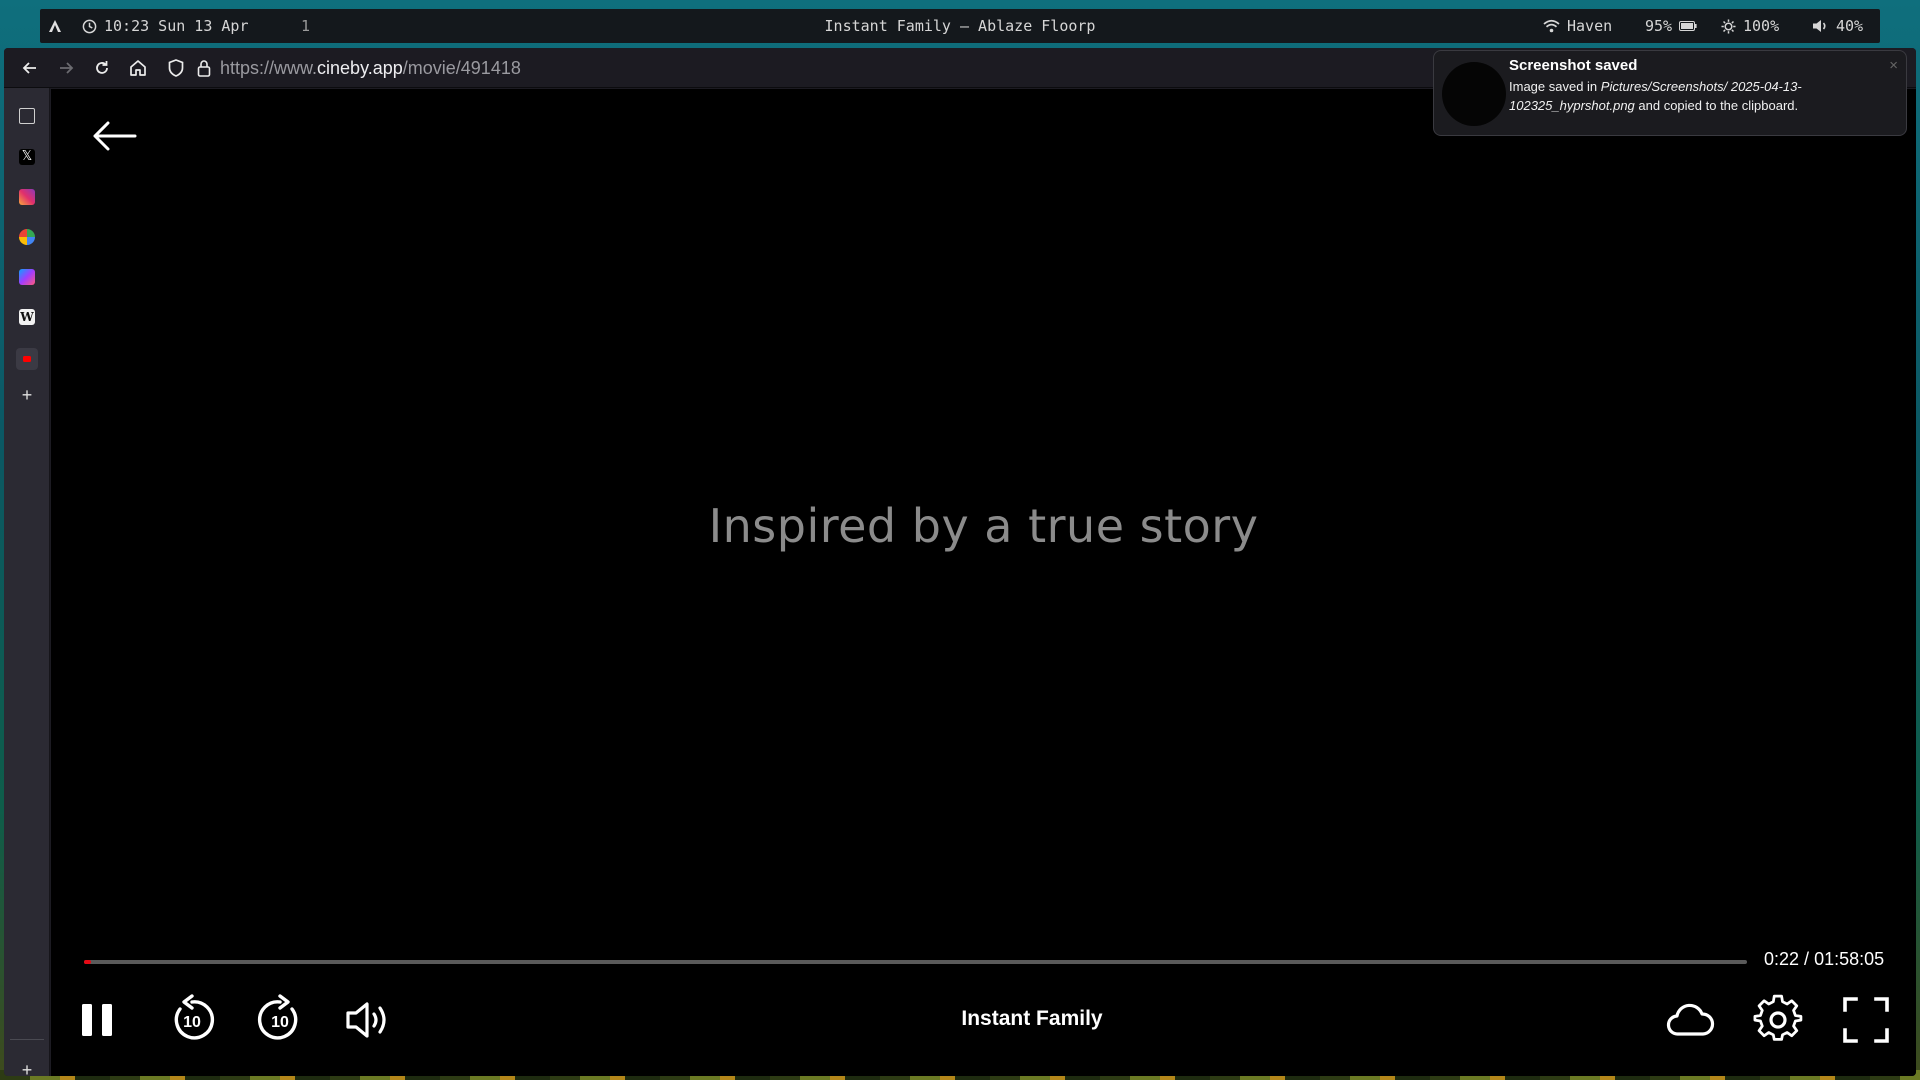 The width and height of the screenshot is (1920, 1080). Describe the element at coordinates (27, 197) in the screenshot. I see `instagram-icon` at that location.